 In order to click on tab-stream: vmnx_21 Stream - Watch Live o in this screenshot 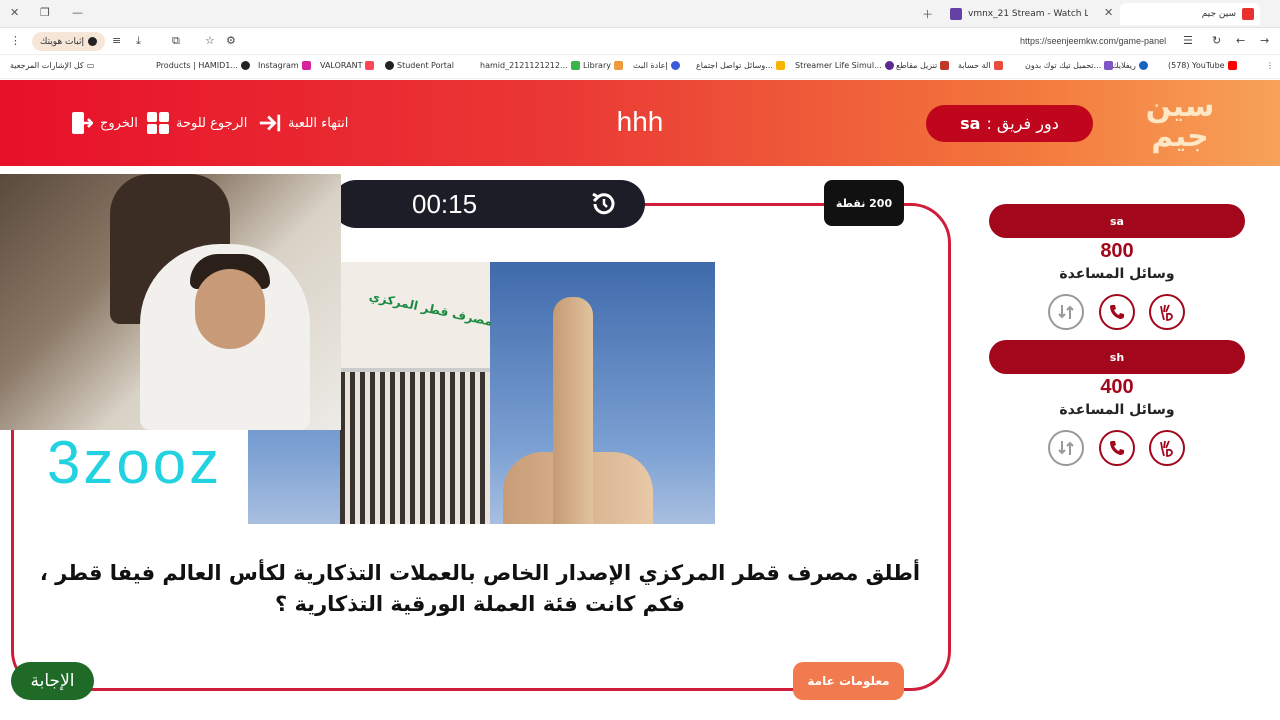, I will do `click(1019, 14)`.